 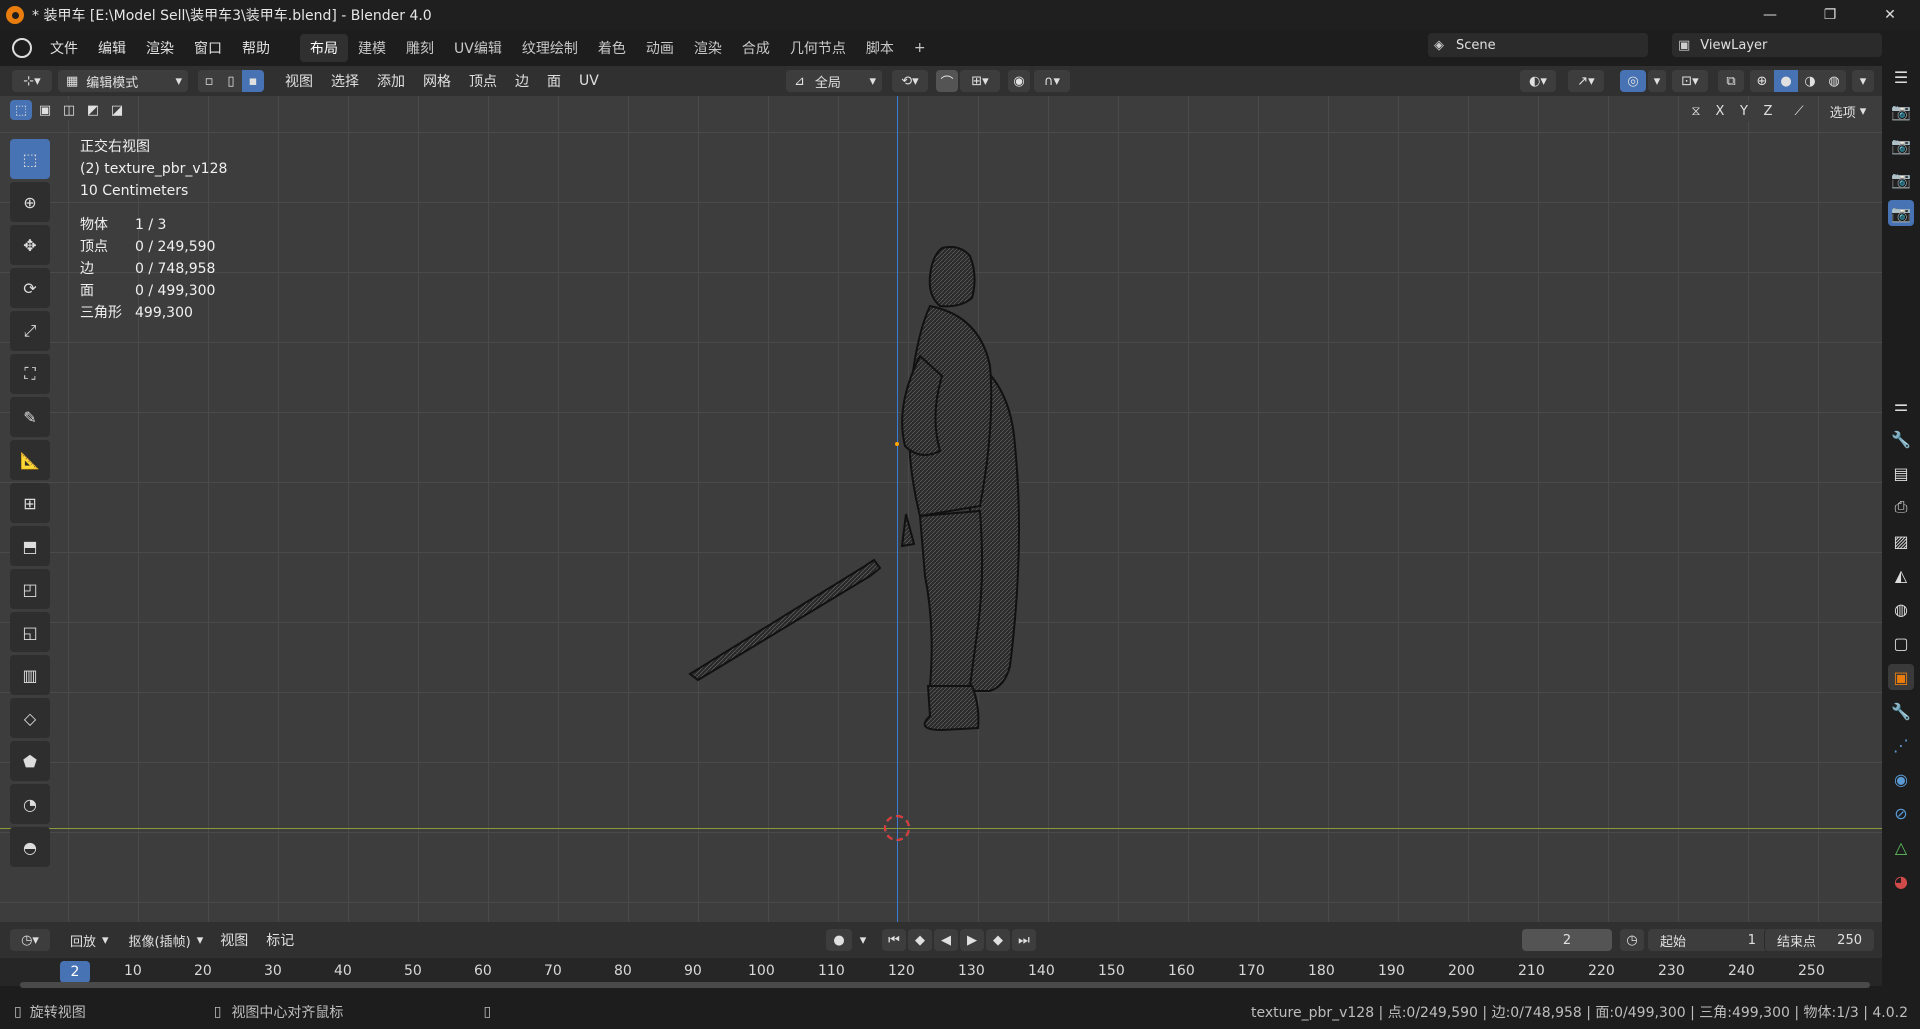 What do you see at coordinates (30, 546) in the screenshot?
I see `extrude-tool-icon: ⬒` at bounding box center [30, 546].